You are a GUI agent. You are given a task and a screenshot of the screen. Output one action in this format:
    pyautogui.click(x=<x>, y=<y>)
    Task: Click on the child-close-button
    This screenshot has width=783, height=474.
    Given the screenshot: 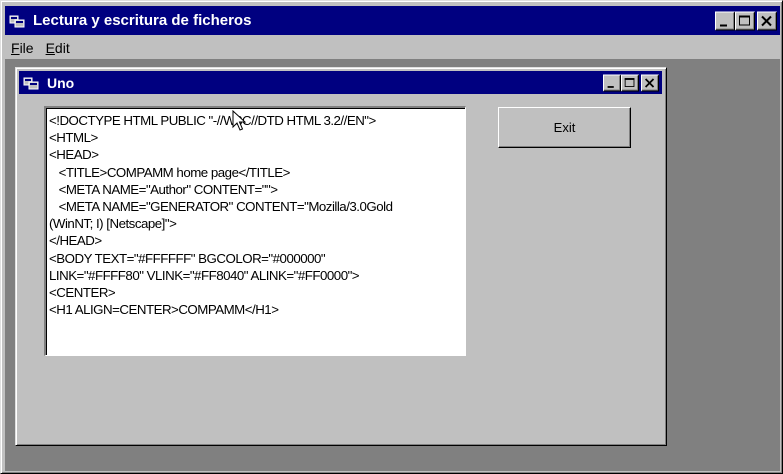 What is the action you would take?
    pyautogui.click(x=650, y=82)
    